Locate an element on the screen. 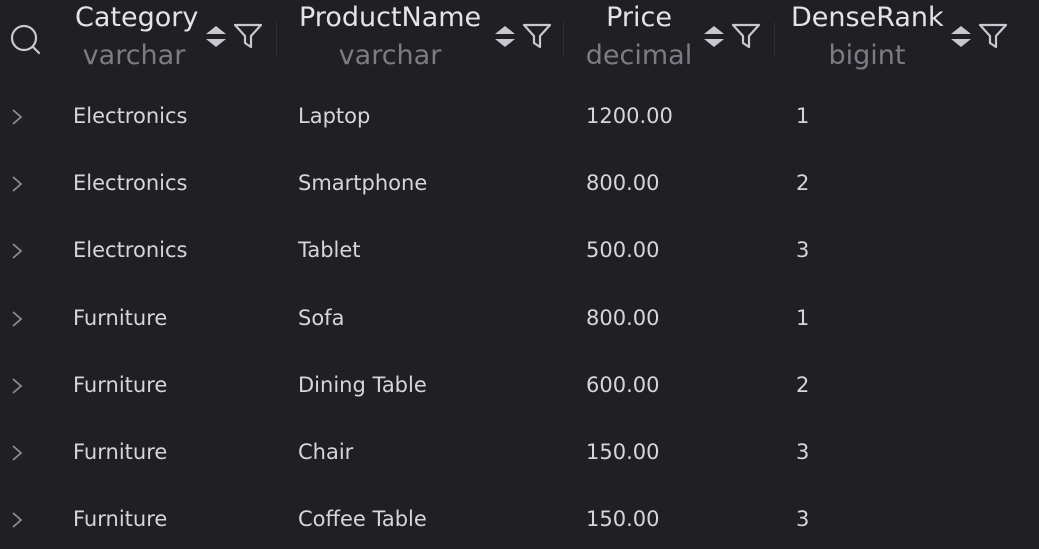 The width and height of the screenshot is (1039, 549). table-row: Electronics Tablet 500.00 3 is located at coordinates (519, 251).